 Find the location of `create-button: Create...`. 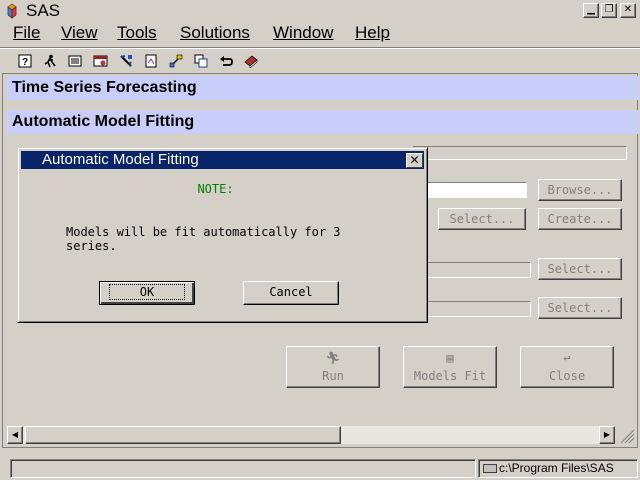

create-button: Create... is located at coordinates (580, 219).